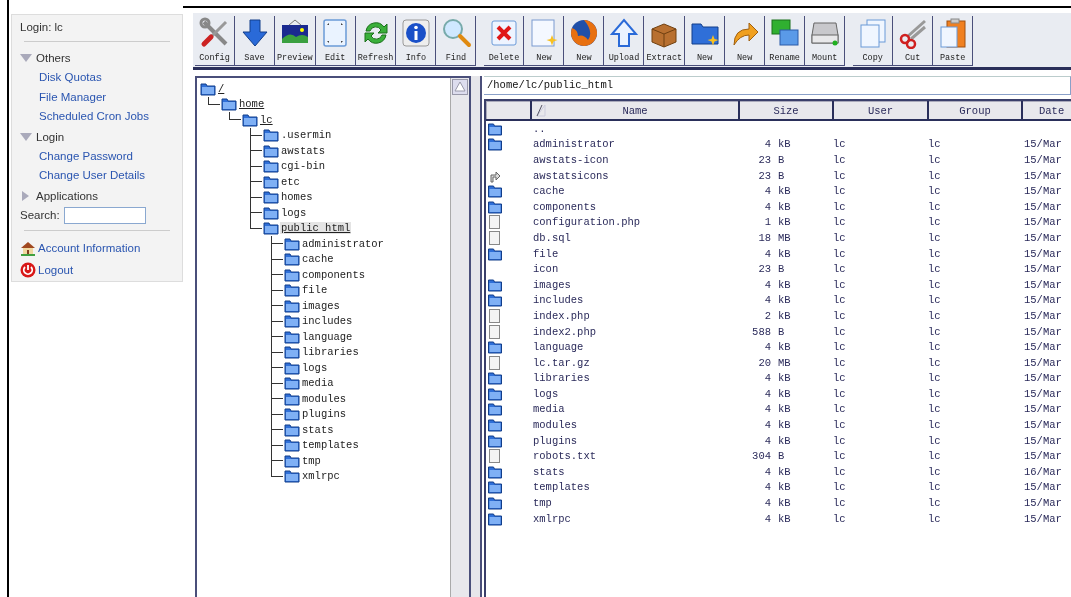 This screenshot has height=597, width=1071. What do you see at coordinates (318, 429) in the screenshot?
I see `tree-item: stats` at bounding box center [318, 429].